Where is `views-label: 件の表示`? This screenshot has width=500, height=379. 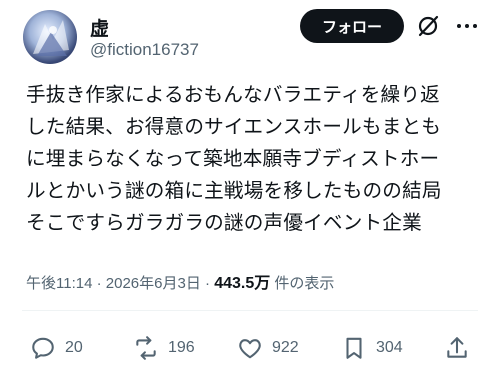
views-label: 件の表示 is located at coordinates (304, 283).